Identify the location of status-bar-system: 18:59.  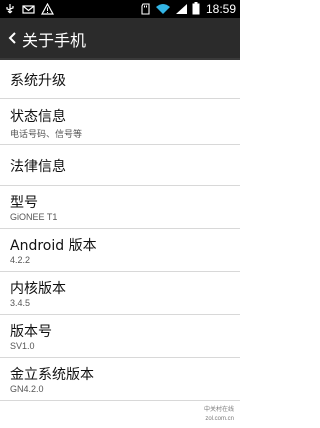
(188, 9).